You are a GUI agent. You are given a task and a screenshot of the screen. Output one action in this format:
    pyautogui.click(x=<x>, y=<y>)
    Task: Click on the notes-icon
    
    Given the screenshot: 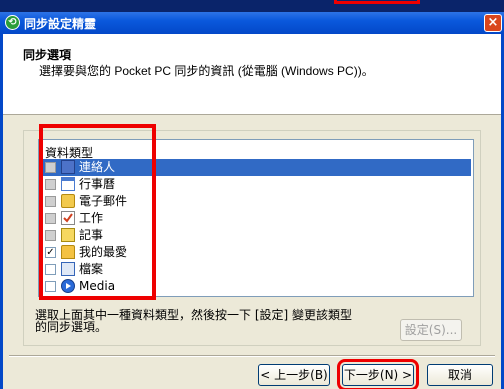 What is the action you would take?
    pyautogui.click(x=68, y=235)
    